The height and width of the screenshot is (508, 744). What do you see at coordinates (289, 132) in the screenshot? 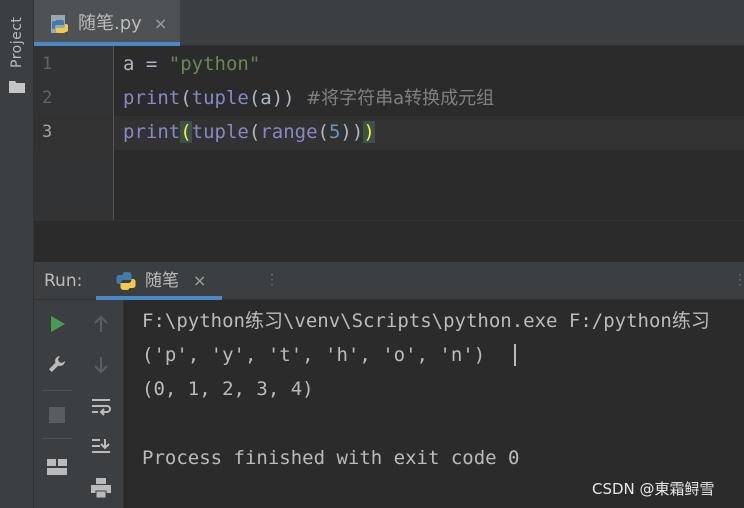
I see `code-token-builtin: range` at bounding box center [289, 132].